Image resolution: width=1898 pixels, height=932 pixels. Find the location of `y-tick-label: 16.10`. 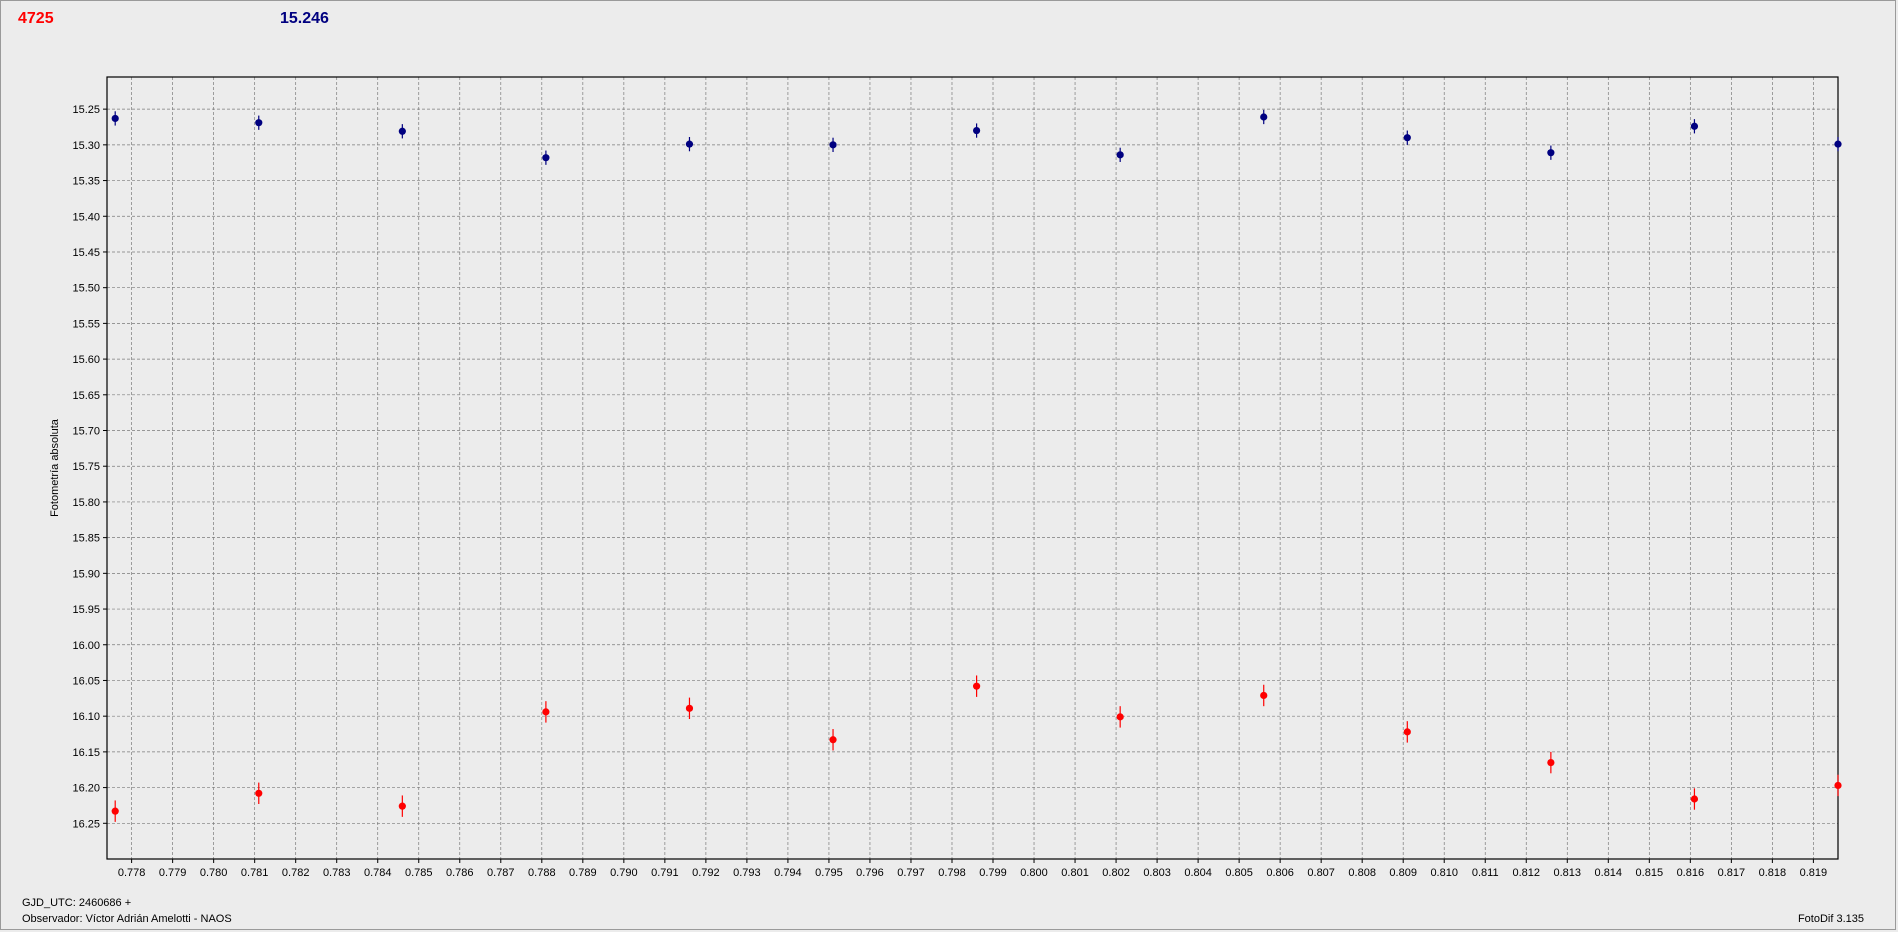

y-tick-label: 16.10 is located at coordinates (86, 717).